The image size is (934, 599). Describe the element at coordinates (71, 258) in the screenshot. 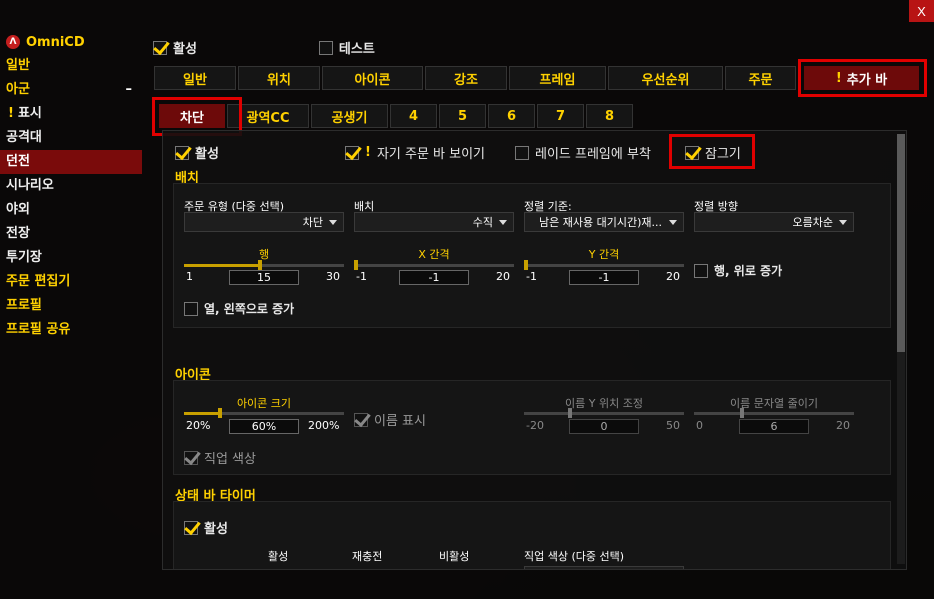

I see `sidebar-item-arena: 투기장` at that location.